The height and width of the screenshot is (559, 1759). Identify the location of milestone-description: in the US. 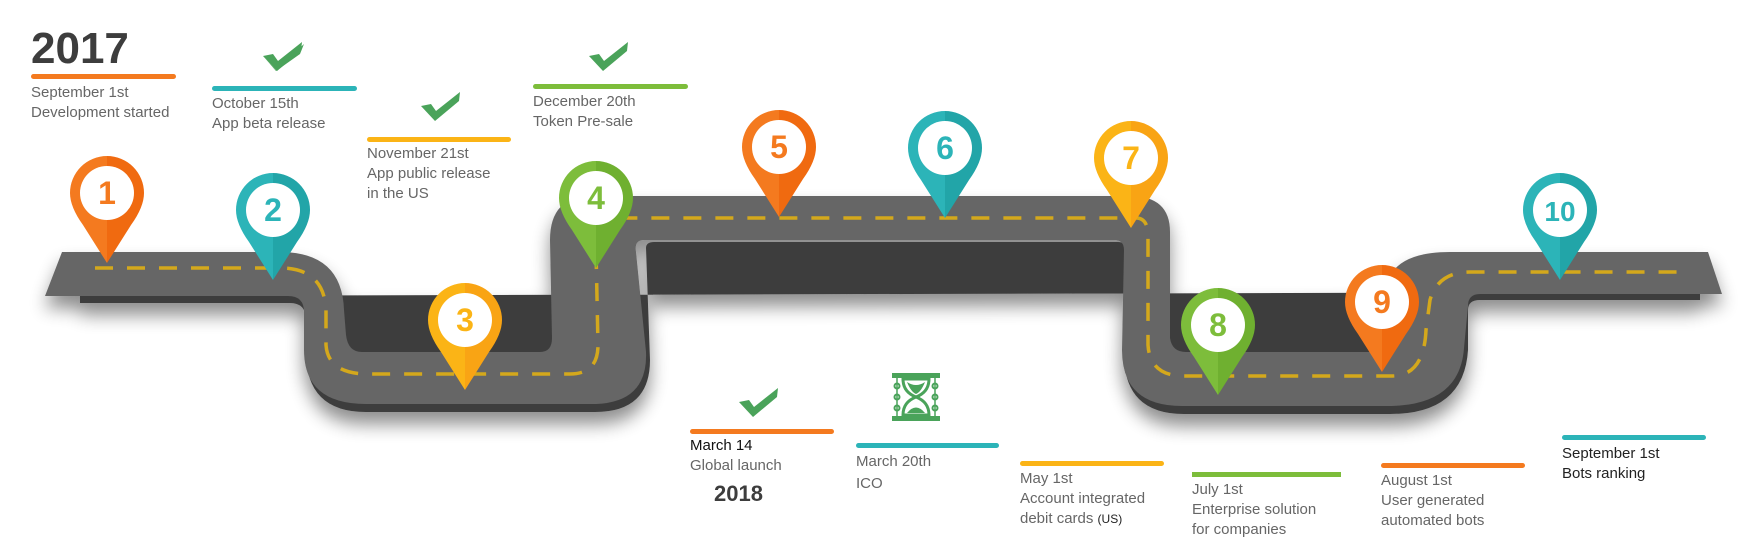
(398, 193).